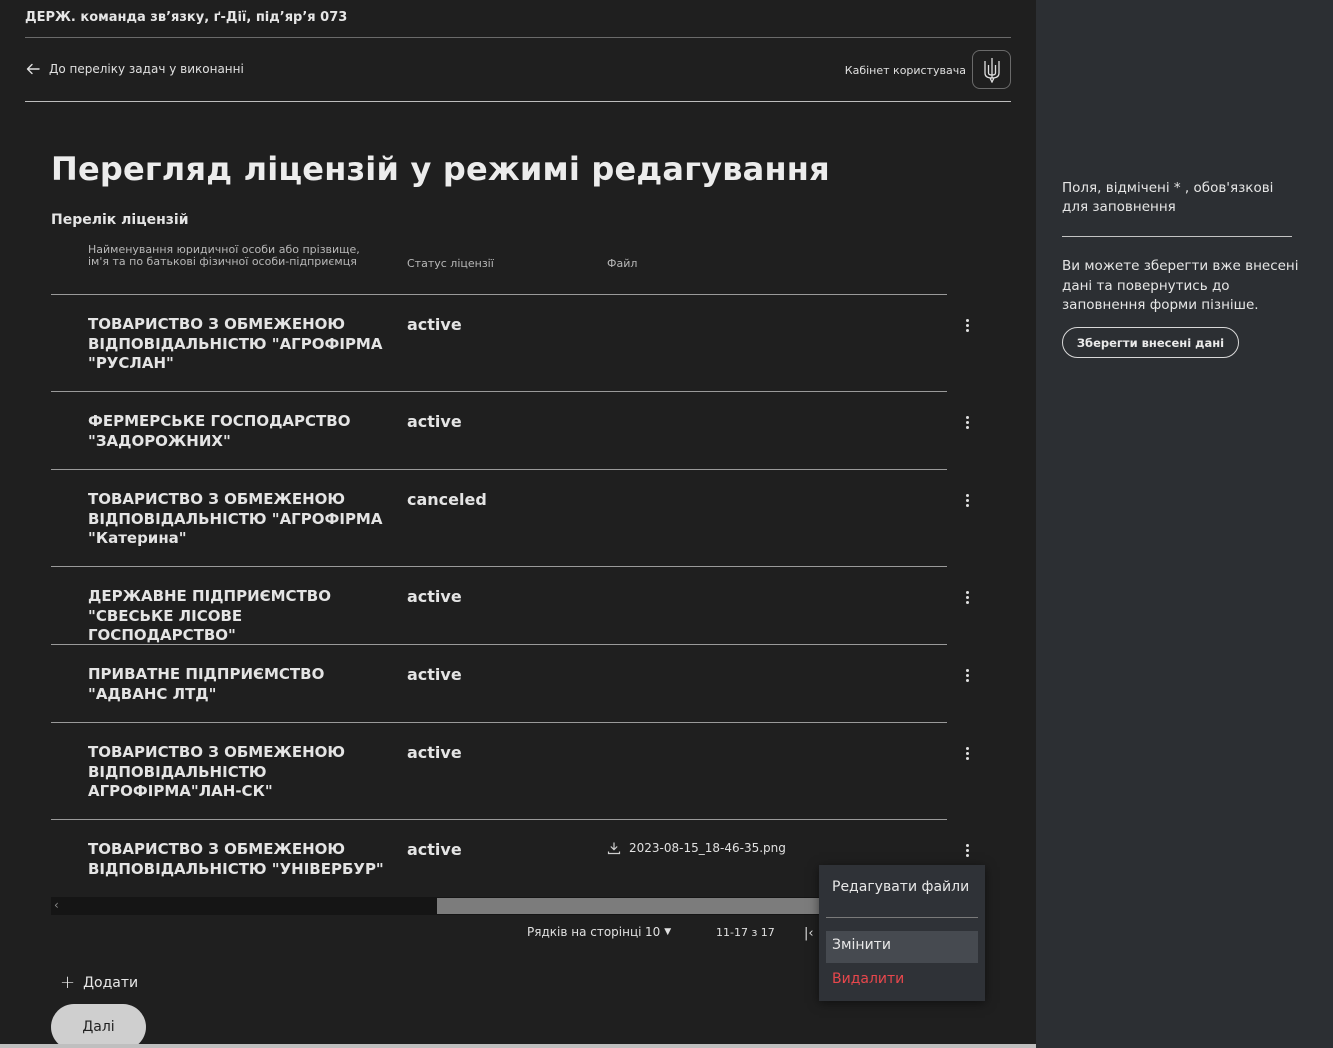  What do you see at coordinates (206, 684) in the screenshot?
I see `row-name: ПРИВАТНЕ ПІДПРИЄМСТВО "АДВАНС ЛТД"` at bounding box center [206, 684].